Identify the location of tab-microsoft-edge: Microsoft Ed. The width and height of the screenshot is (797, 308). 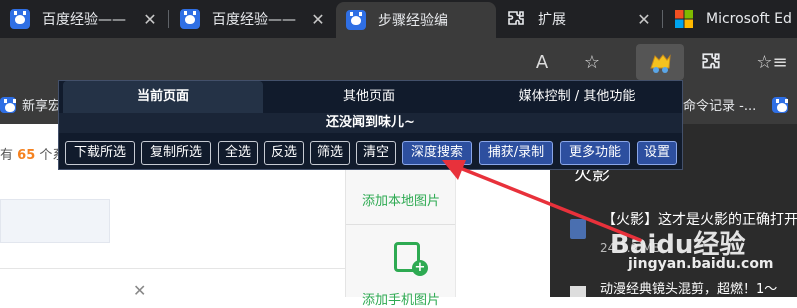
(730, 19).